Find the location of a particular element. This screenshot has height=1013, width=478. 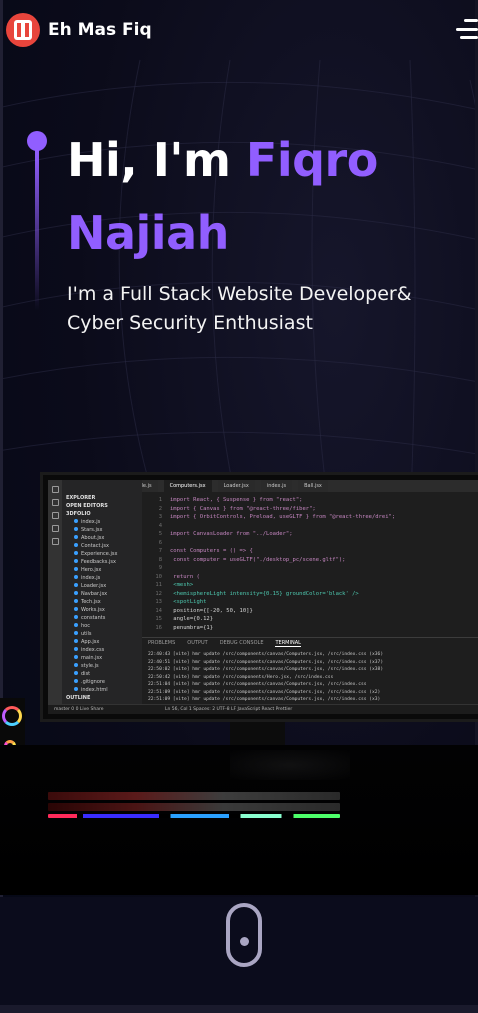

line-number: 3 is located at coordinates (160, 517).